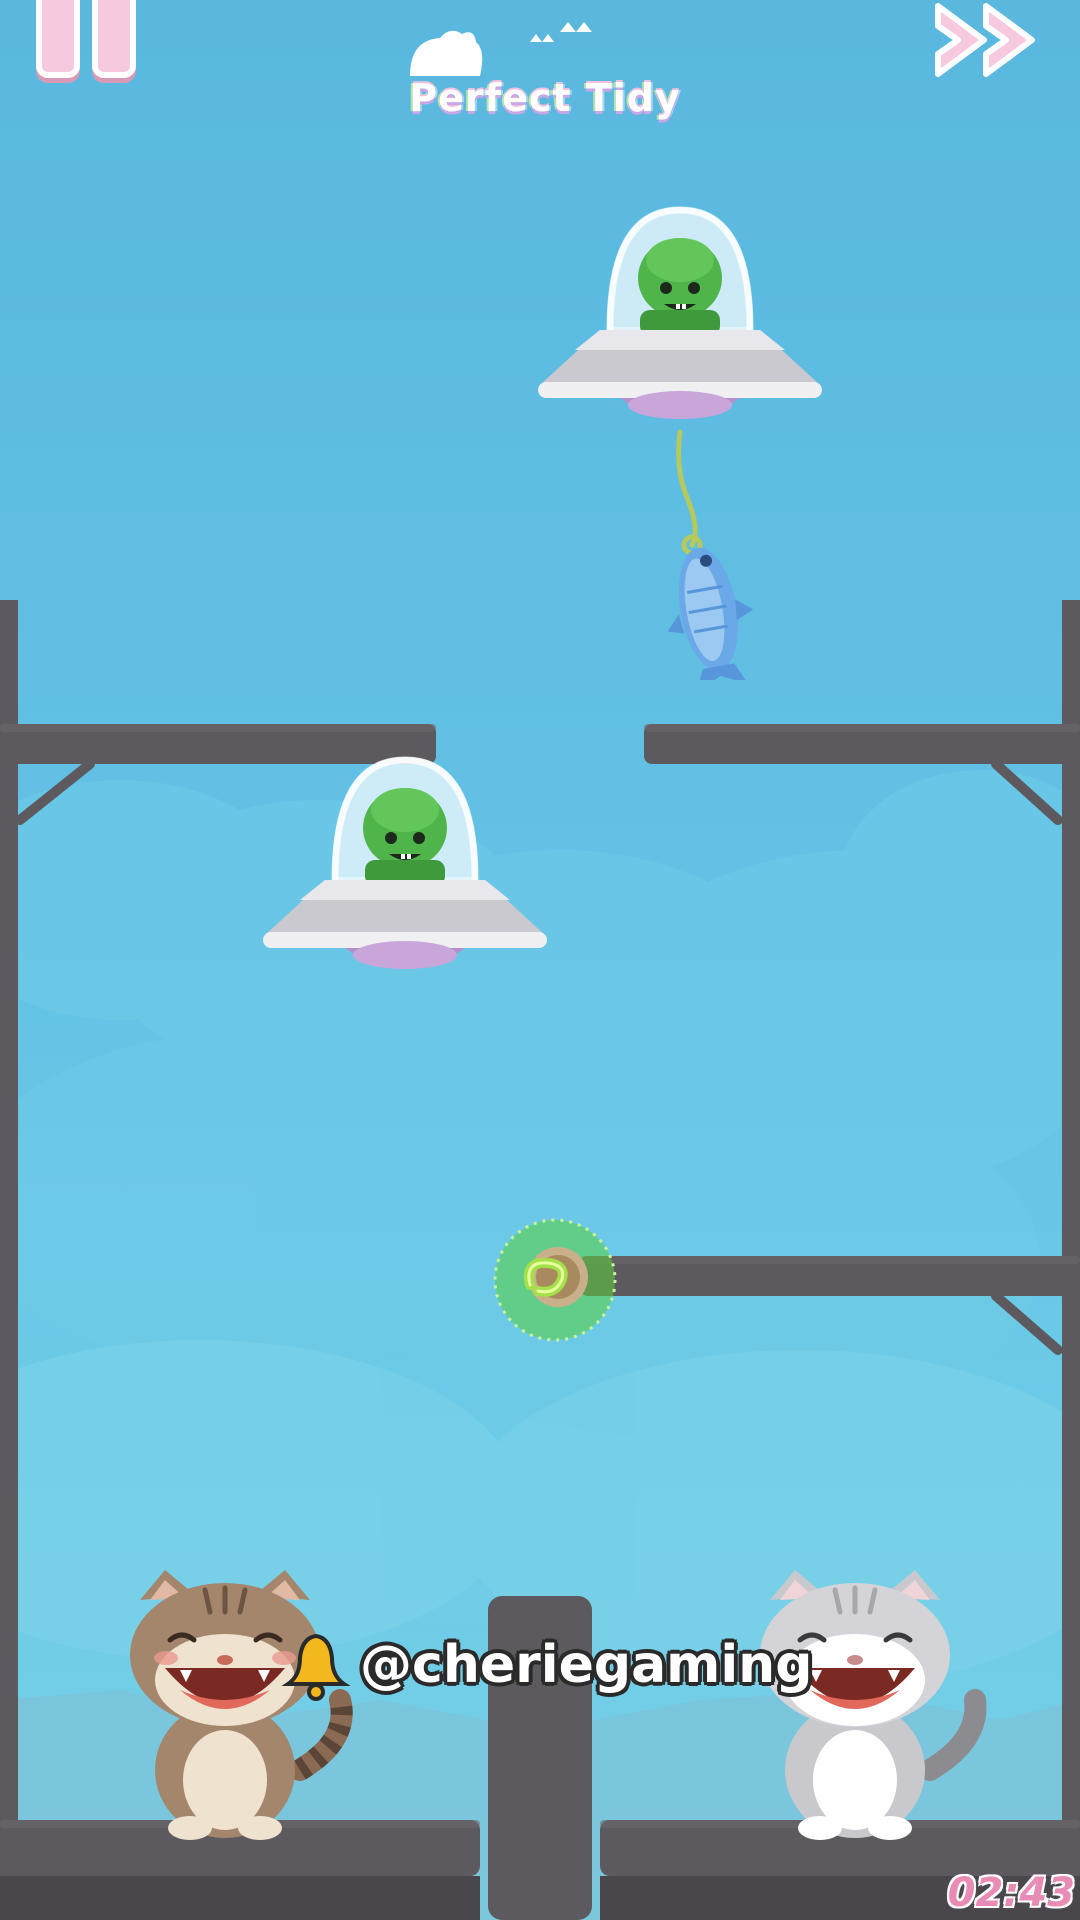  Describe the element at coordinates (1011, 1893) in the screenshot. I see `level-timer: 02:43` at that location.